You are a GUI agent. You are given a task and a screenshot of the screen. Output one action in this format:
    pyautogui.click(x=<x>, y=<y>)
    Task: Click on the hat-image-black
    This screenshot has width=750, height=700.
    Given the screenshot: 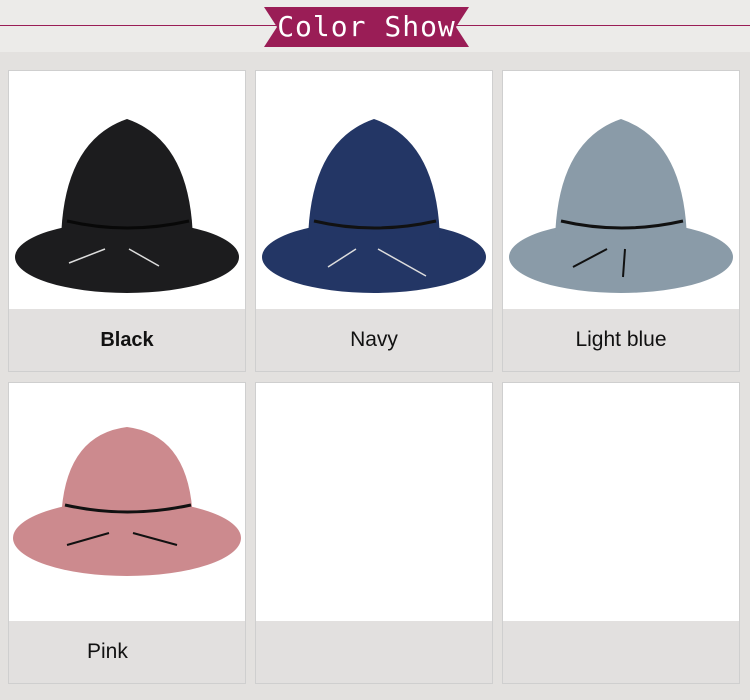 What is the action you would take?
    pyautogui.click(x=127, y=206)
    